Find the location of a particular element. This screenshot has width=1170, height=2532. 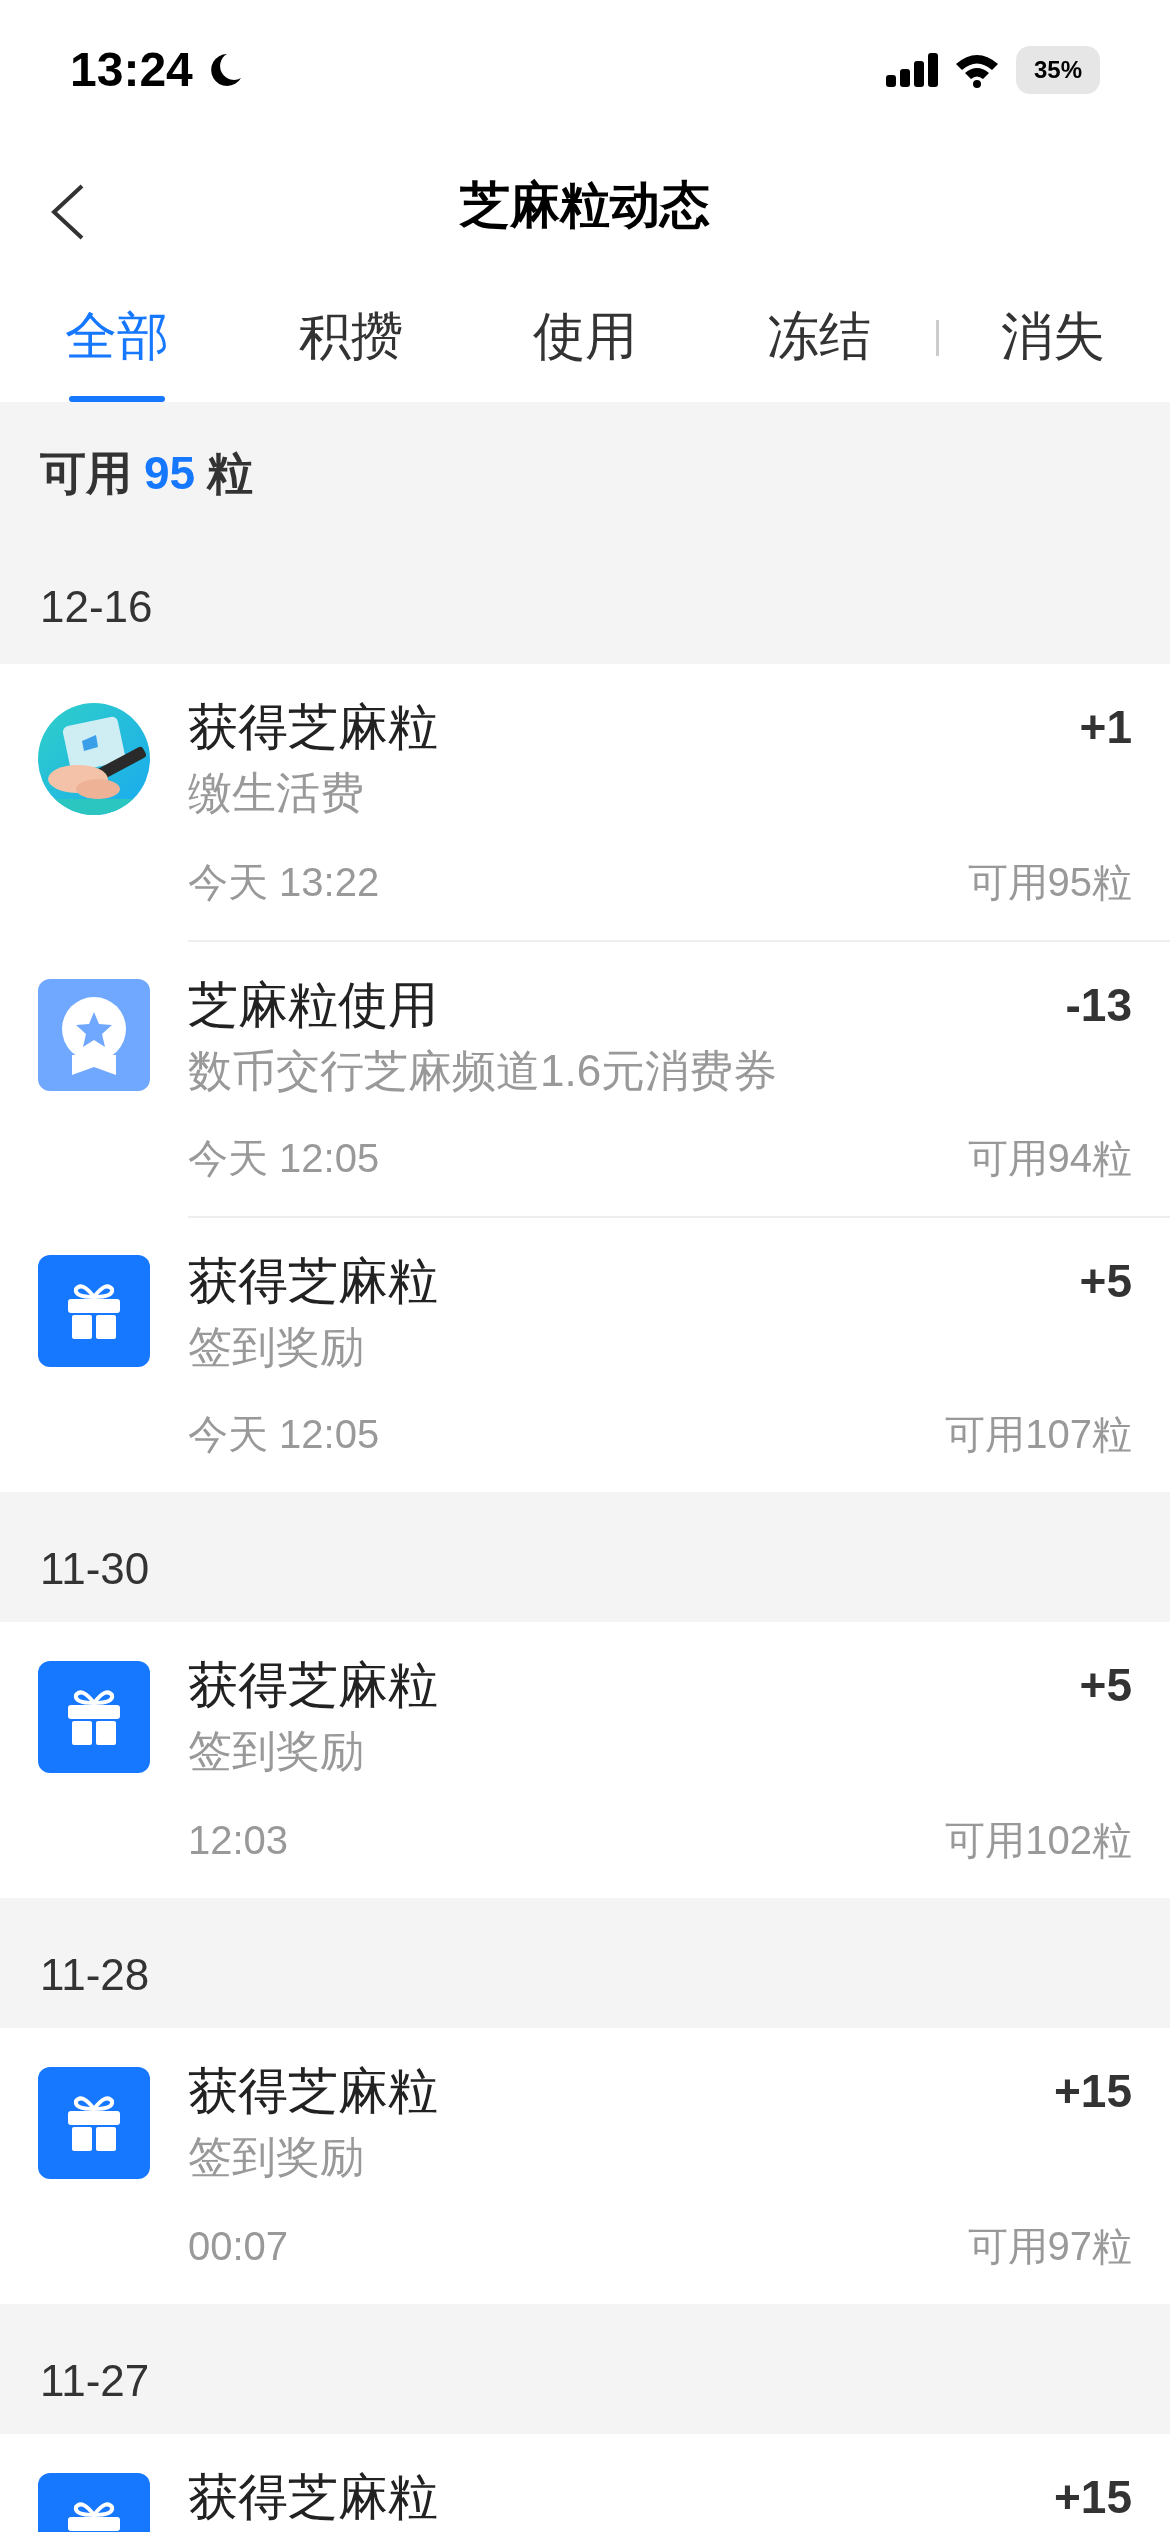

points-amount: -13 is located at coordinates (1098, 1005).